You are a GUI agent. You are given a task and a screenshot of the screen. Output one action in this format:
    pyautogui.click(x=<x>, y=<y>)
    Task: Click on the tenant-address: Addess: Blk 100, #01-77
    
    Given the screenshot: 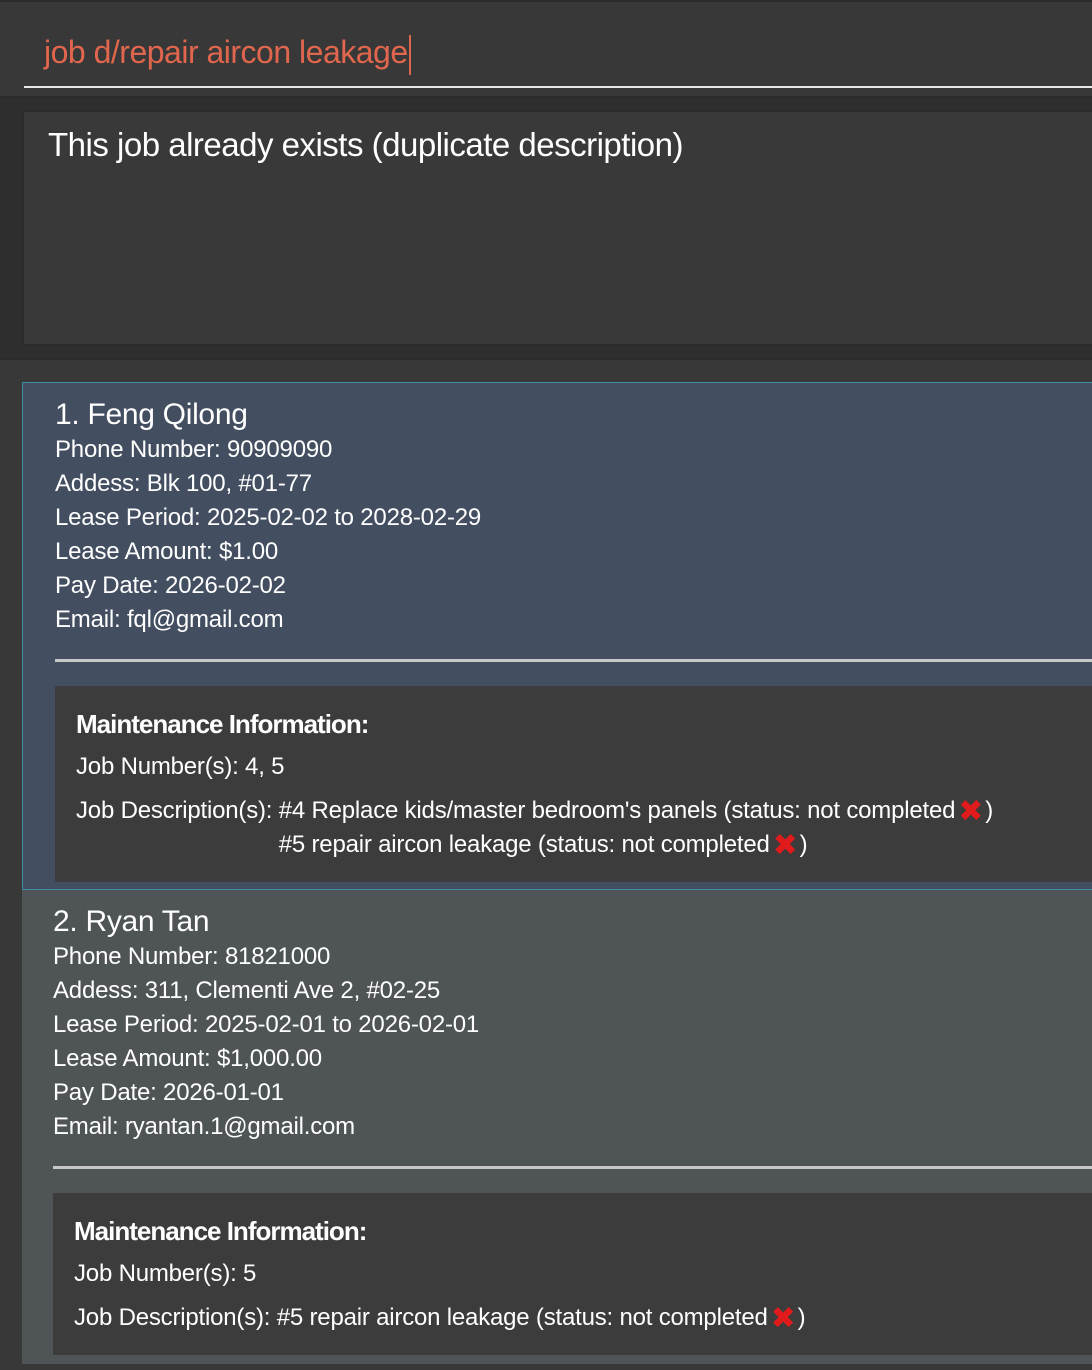 What is the action you would take?
    pyautogui.click(x=183, y=483)
    